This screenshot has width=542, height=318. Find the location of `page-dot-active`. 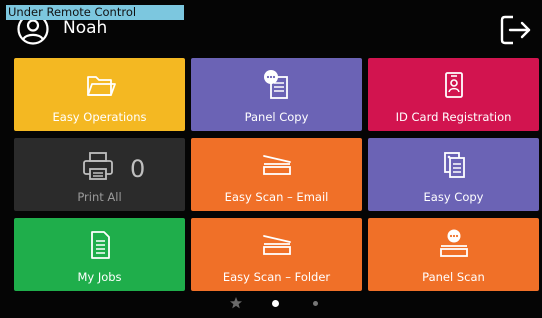

page-dot-active is located at coordinates (275, 303).